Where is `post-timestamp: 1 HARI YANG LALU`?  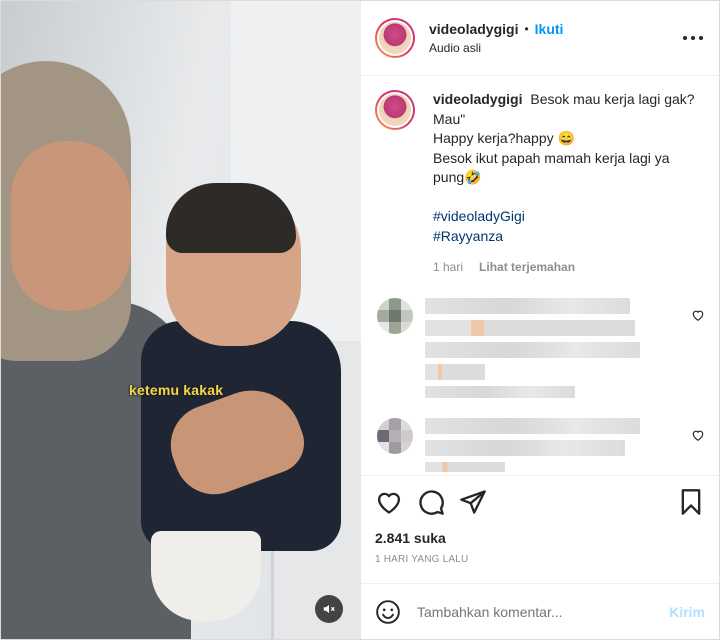 post-timestamp: 1 HARI YANG LALU is located at coordinates (540, 559).